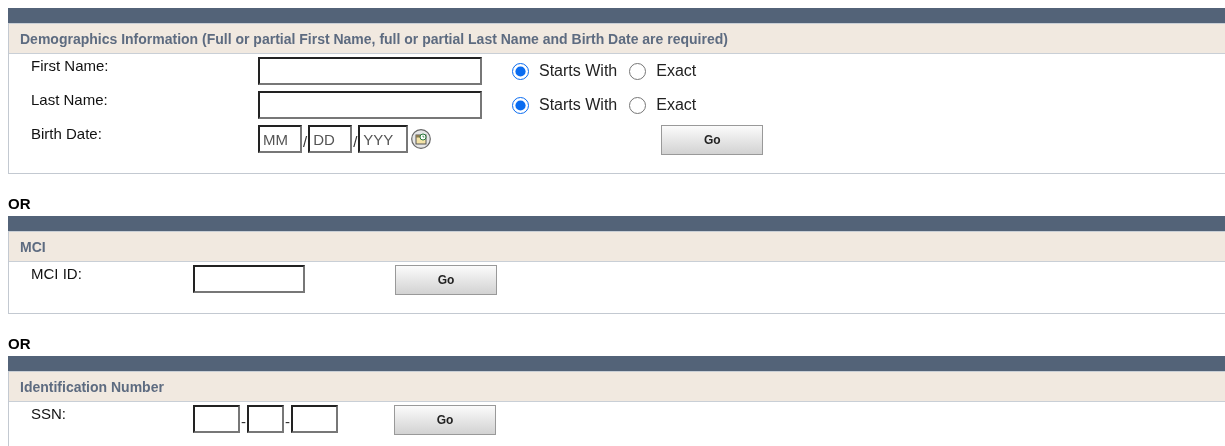 This screenshot has width=1225, height=446. I want to click on section-title: Identification Number, so click(92, 386).